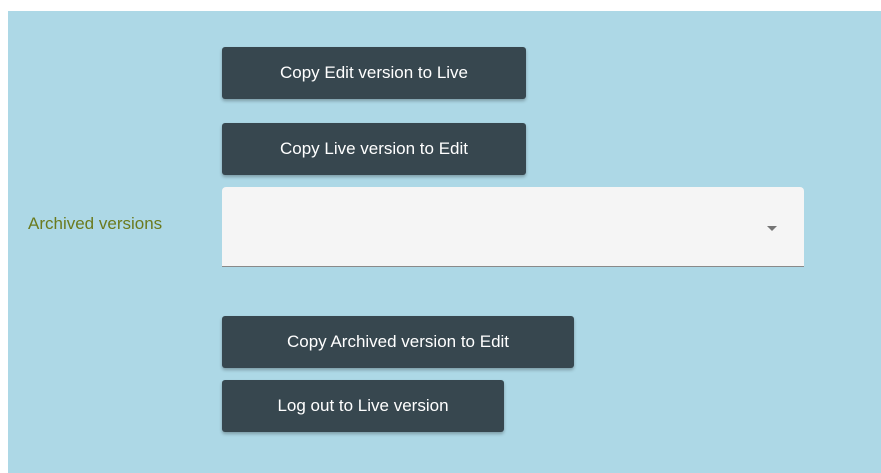  Describe the element at coordinates (398, 342) in the screenshot. I see `copy-archived-to-edit-button: Copy Archived version to Edit` at that location.